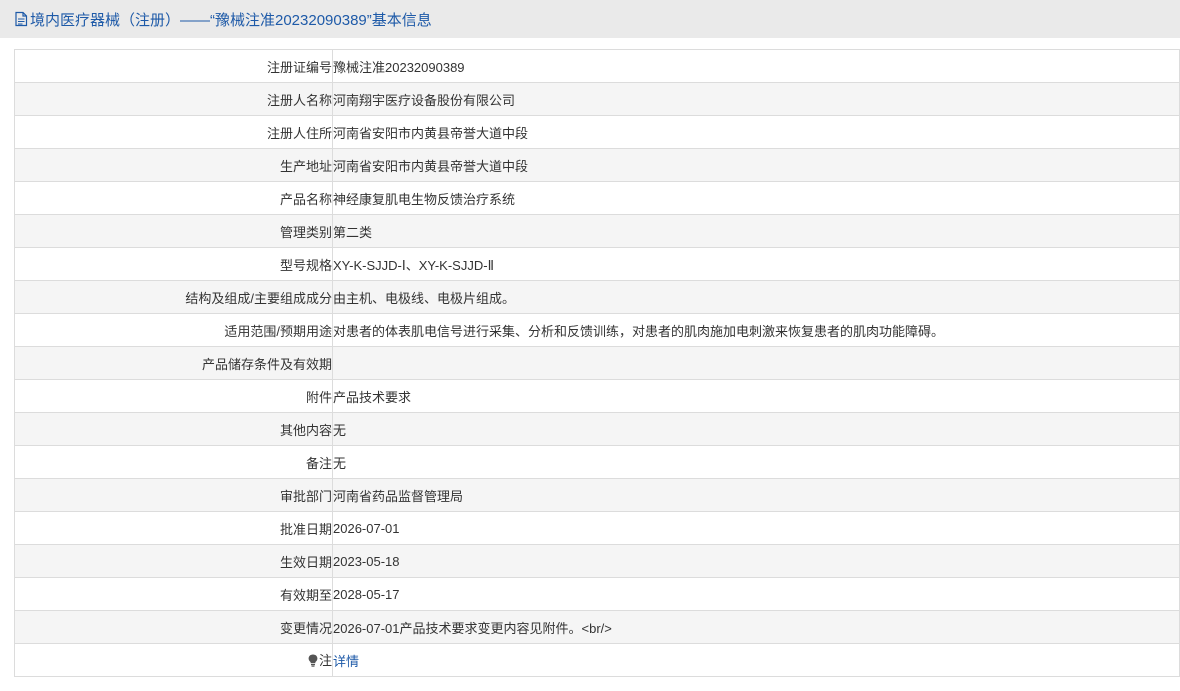 Image resolution: width=1180 pixels, height=691 pixels. I want to click on field-value: 神经康复肌电生物反馈治疗系统, so click(756, 198).